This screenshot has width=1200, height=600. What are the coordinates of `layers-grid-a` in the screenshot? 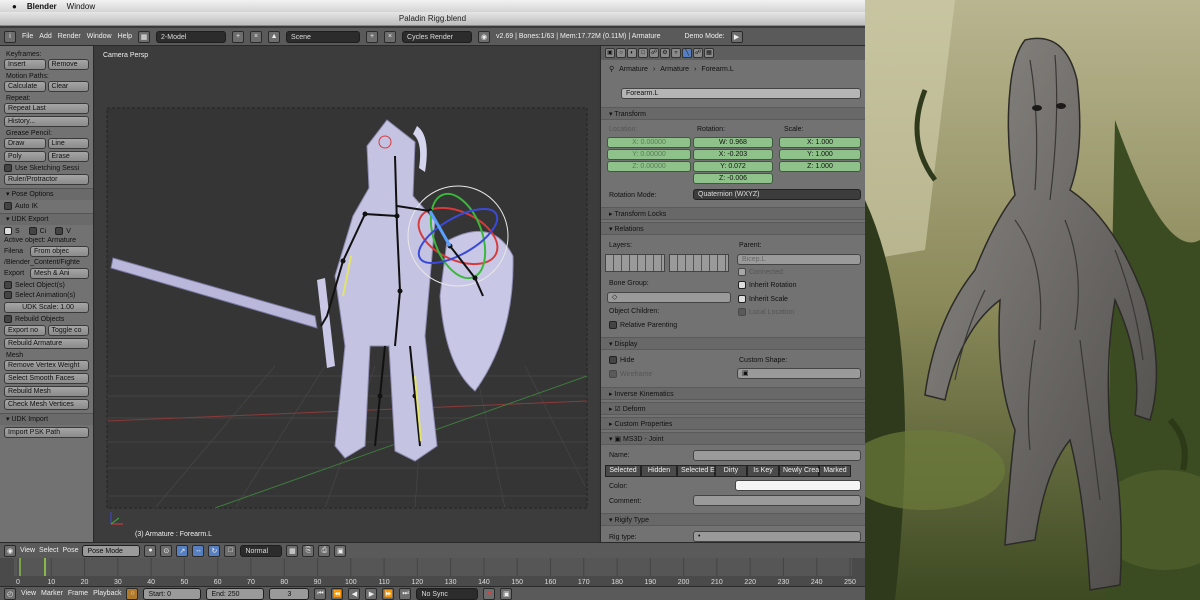 It's located at (635, 263).